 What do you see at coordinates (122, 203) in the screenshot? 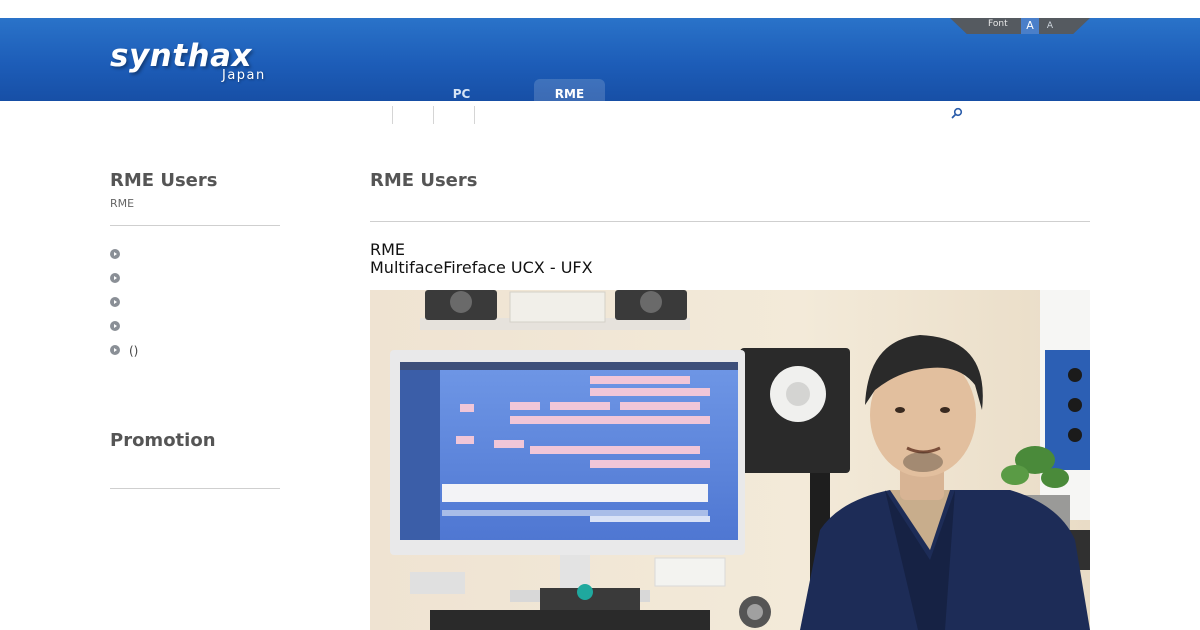
I see `sidebar-subtitle: RME` at bounding box center [122, 203].